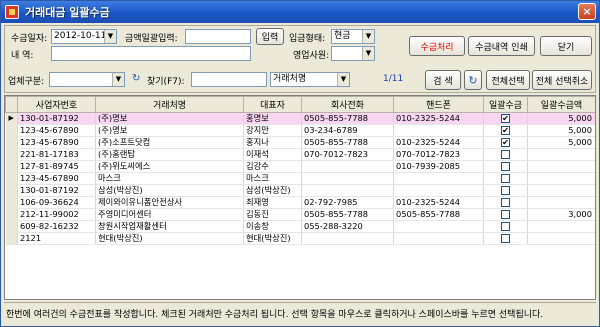 This screenshot has width=600, height=327. Describe the element at coordinates (347, 104) in the screenshot. I see `header-company-phone: 회사전화` at that location.